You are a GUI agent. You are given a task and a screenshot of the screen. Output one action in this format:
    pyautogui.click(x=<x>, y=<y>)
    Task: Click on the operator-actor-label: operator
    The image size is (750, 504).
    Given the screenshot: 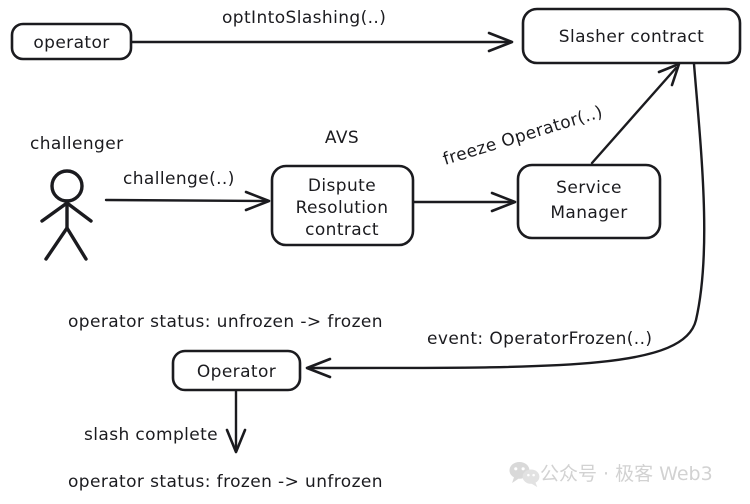 What is the action you would take?
    pyautogui.click(x=71, y=43)
    